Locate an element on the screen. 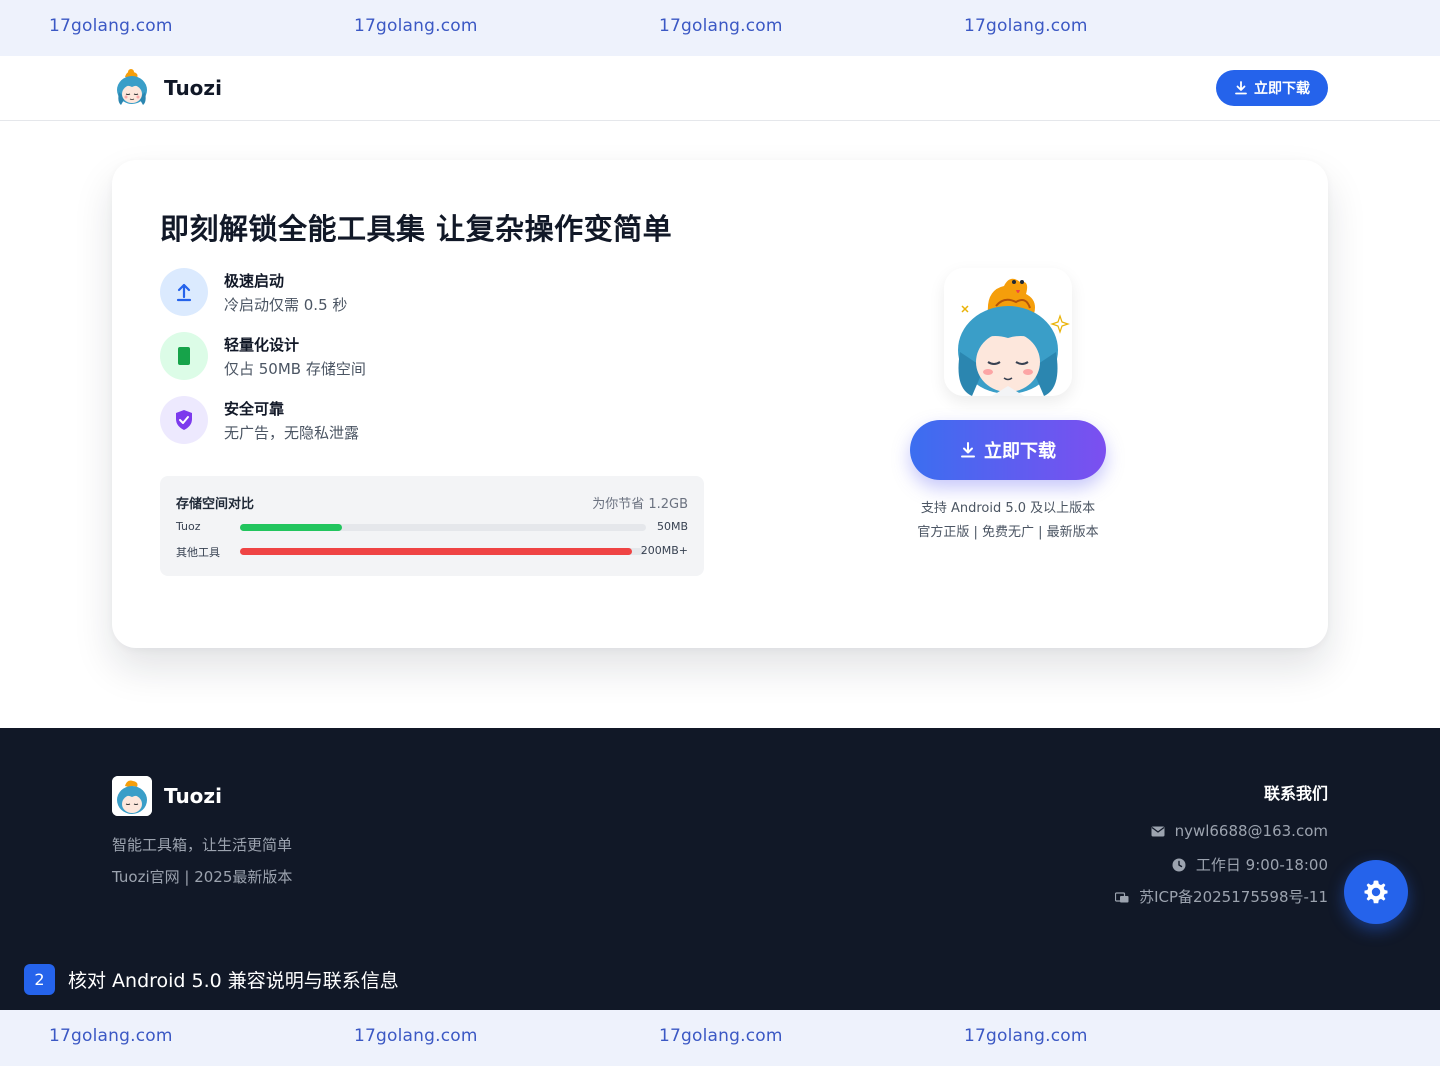 Image resolution: width=1440 pixels, height=1066 pixels. mail-icon is located at coordinates (1158, 831).